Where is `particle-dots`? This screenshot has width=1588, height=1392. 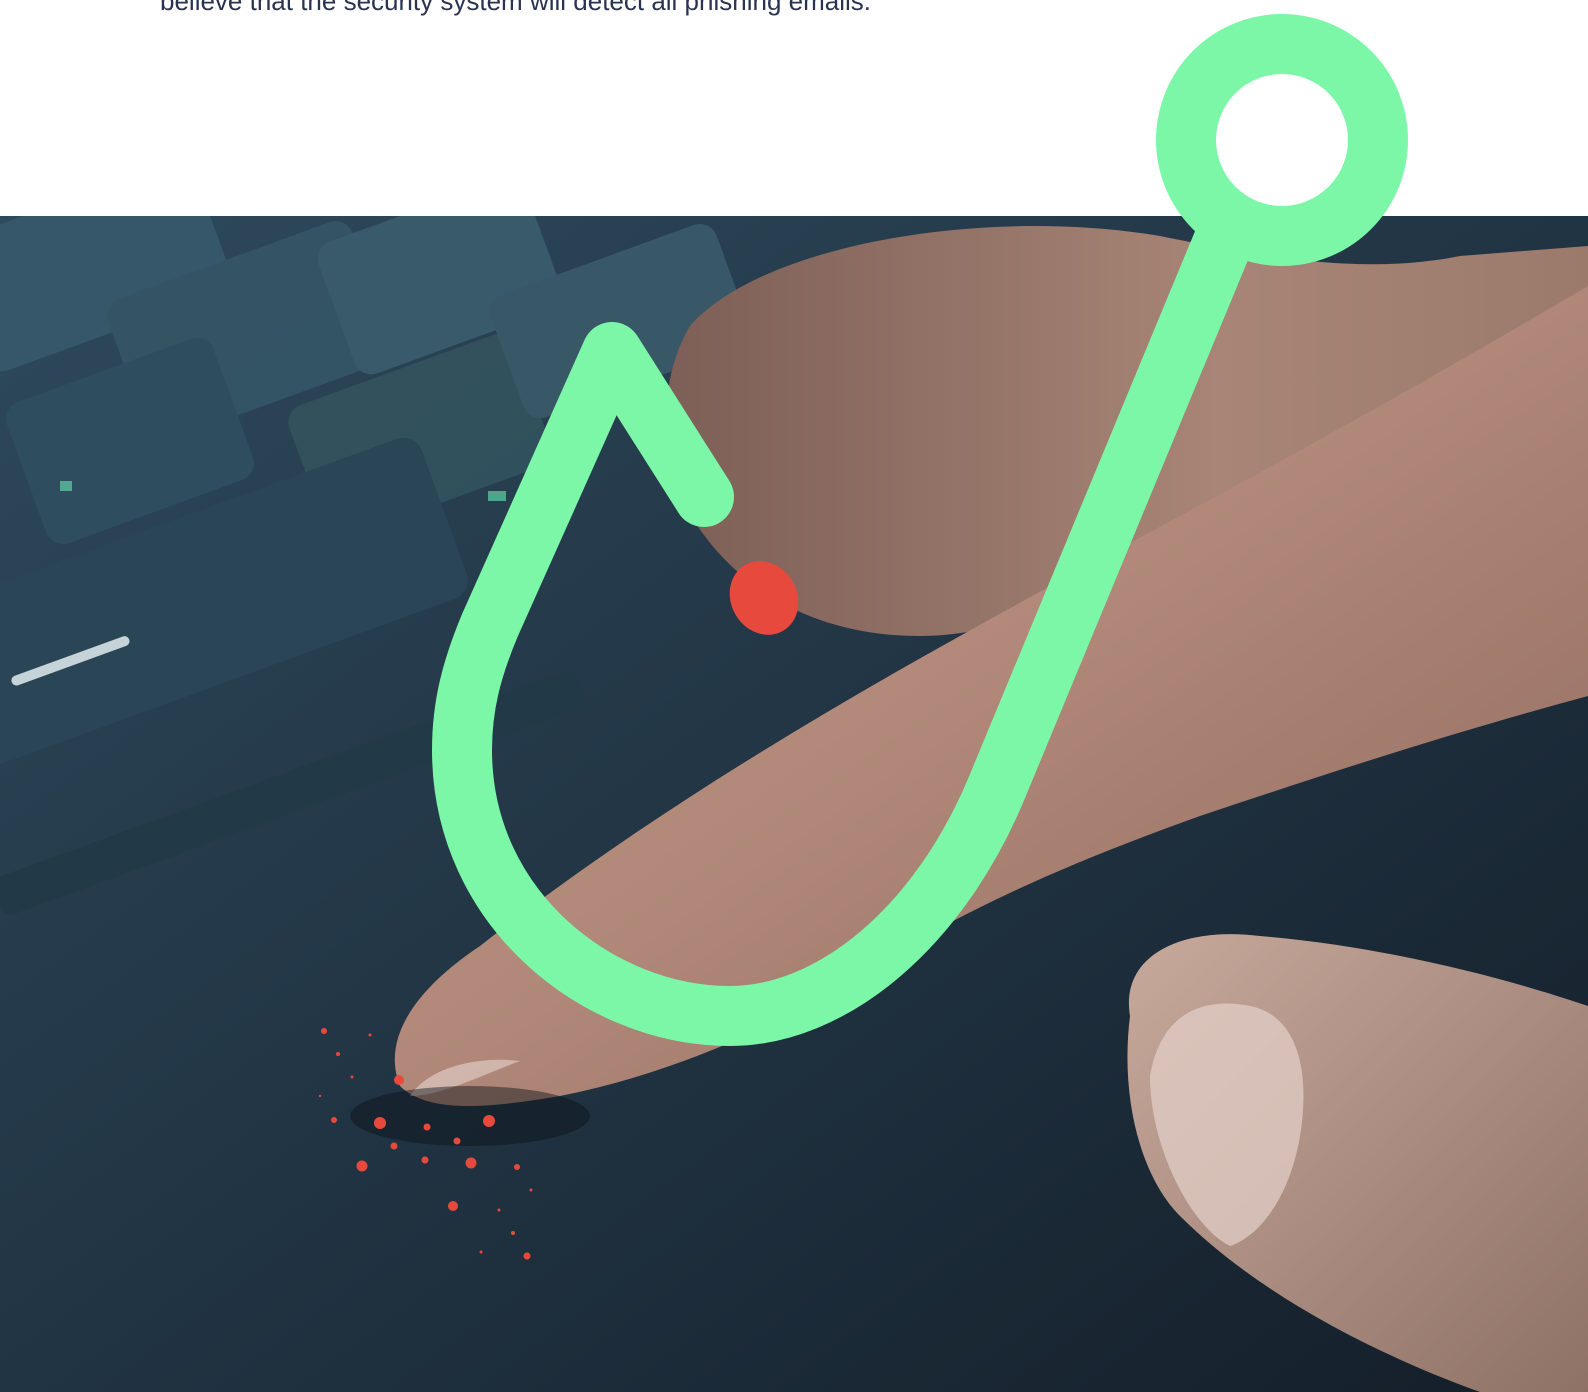 particle-dots is located at coordinates (425, 1144).